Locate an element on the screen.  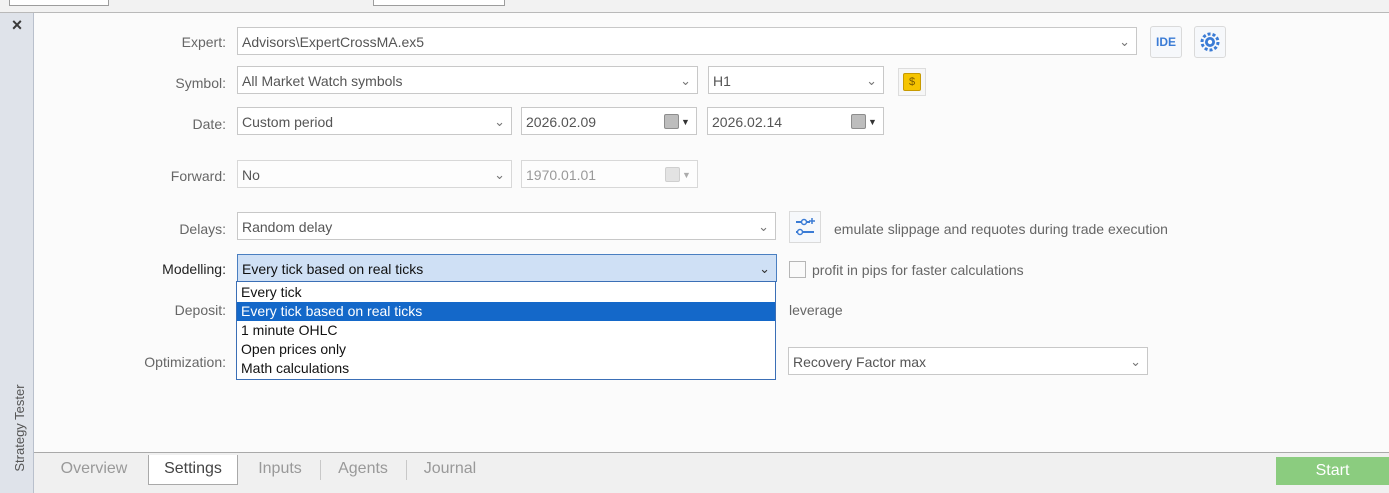
optimization-label: Optimization: is located at coordinates (185, 362).